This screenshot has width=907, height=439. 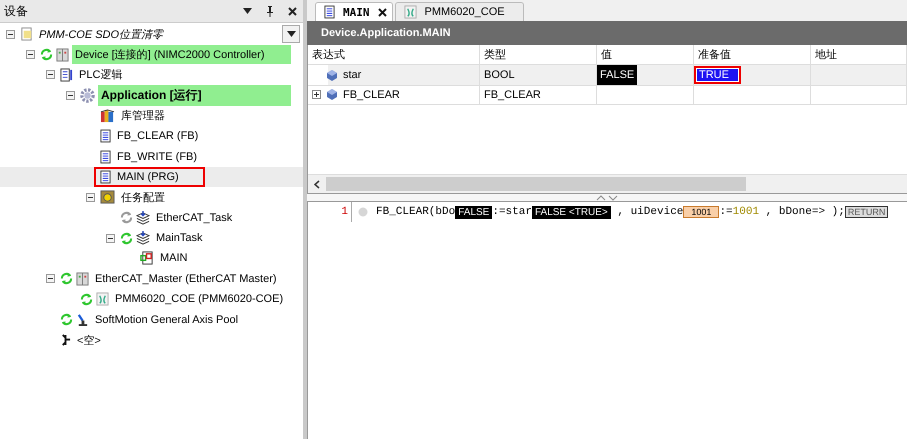 I want to click on code-text: , bDone=> );, so click(x=804, y=212).